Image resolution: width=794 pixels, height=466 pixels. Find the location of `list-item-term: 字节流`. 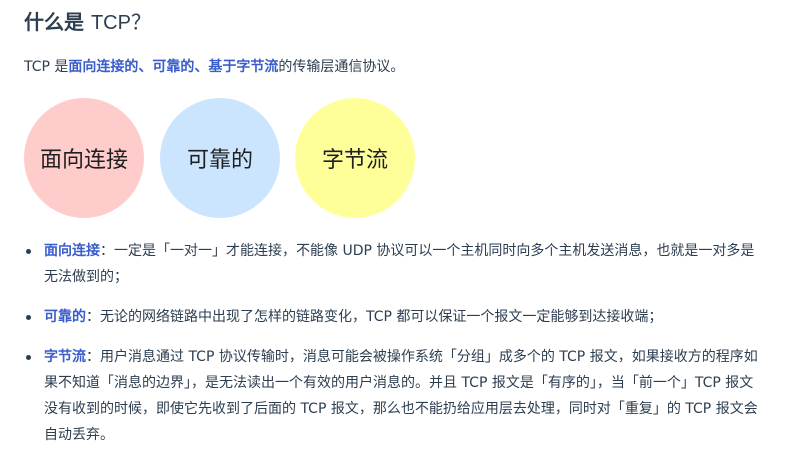

list-item-term: 字节流 is located at coordinates (65, 357).